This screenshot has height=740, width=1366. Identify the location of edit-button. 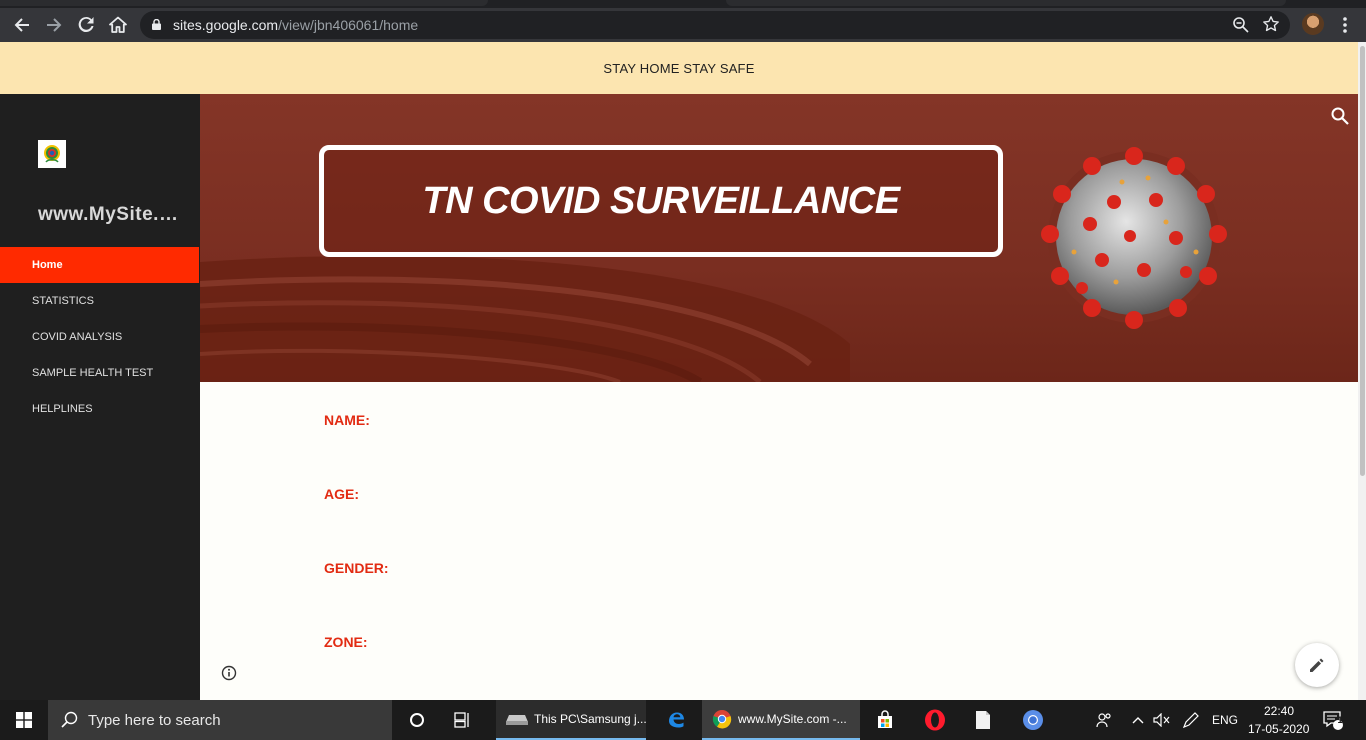
(1317, 665).